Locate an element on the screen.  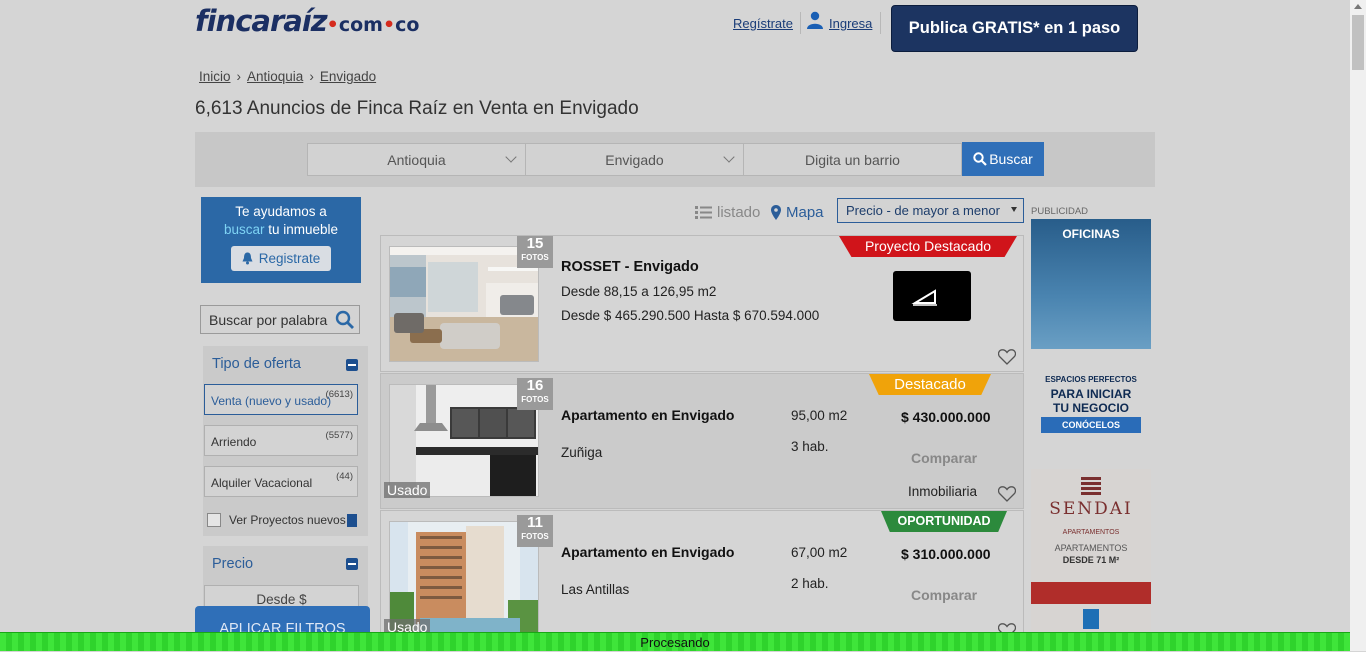
featured-ribbon: Destacado is located at coordinates (930, 384).